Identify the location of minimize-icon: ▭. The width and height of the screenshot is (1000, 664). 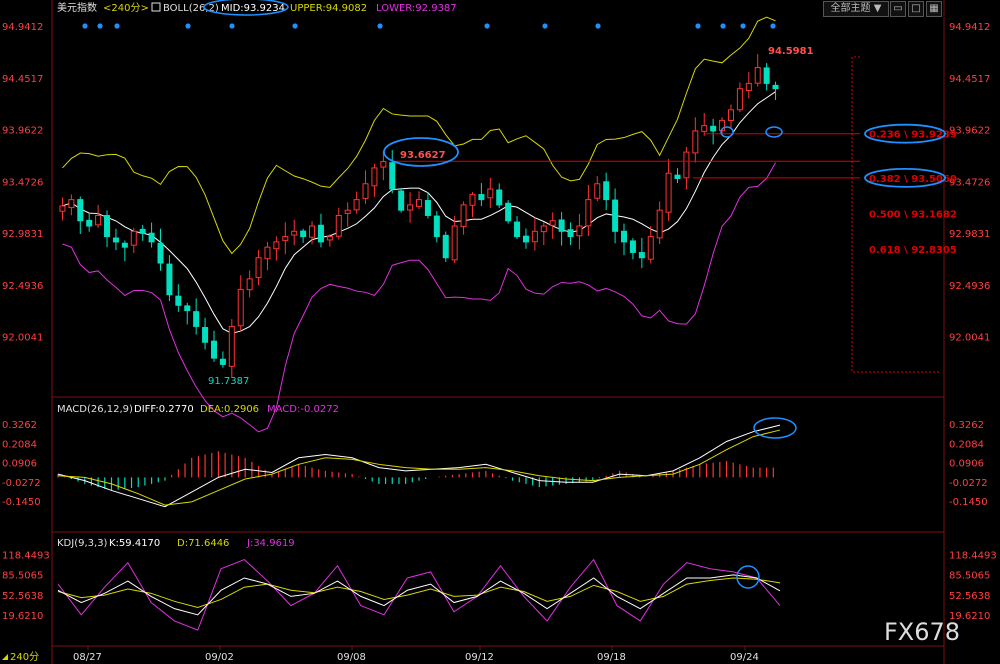
(898, 9).